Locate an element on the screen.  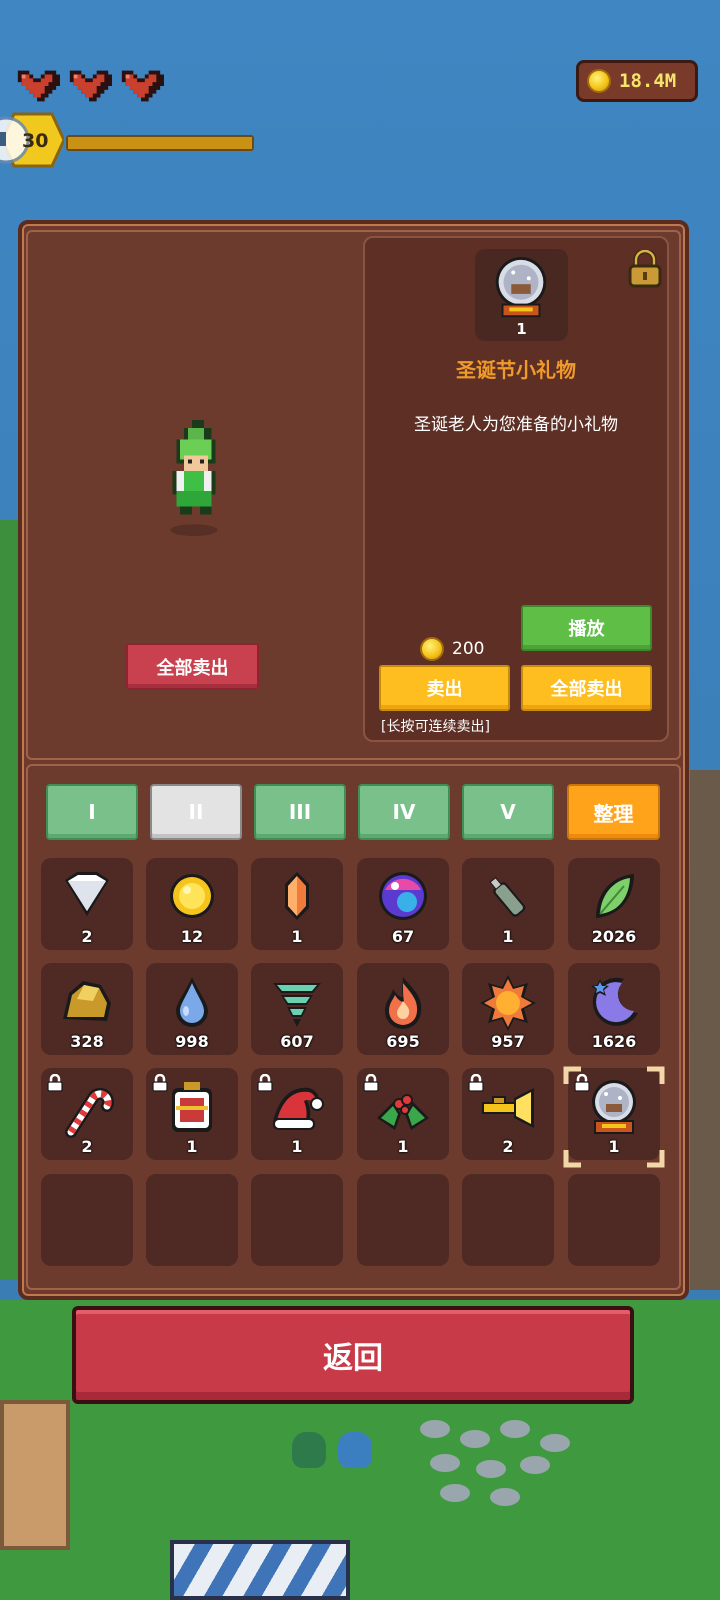
candy-cane-icon is located at coordinates (90, 1112).